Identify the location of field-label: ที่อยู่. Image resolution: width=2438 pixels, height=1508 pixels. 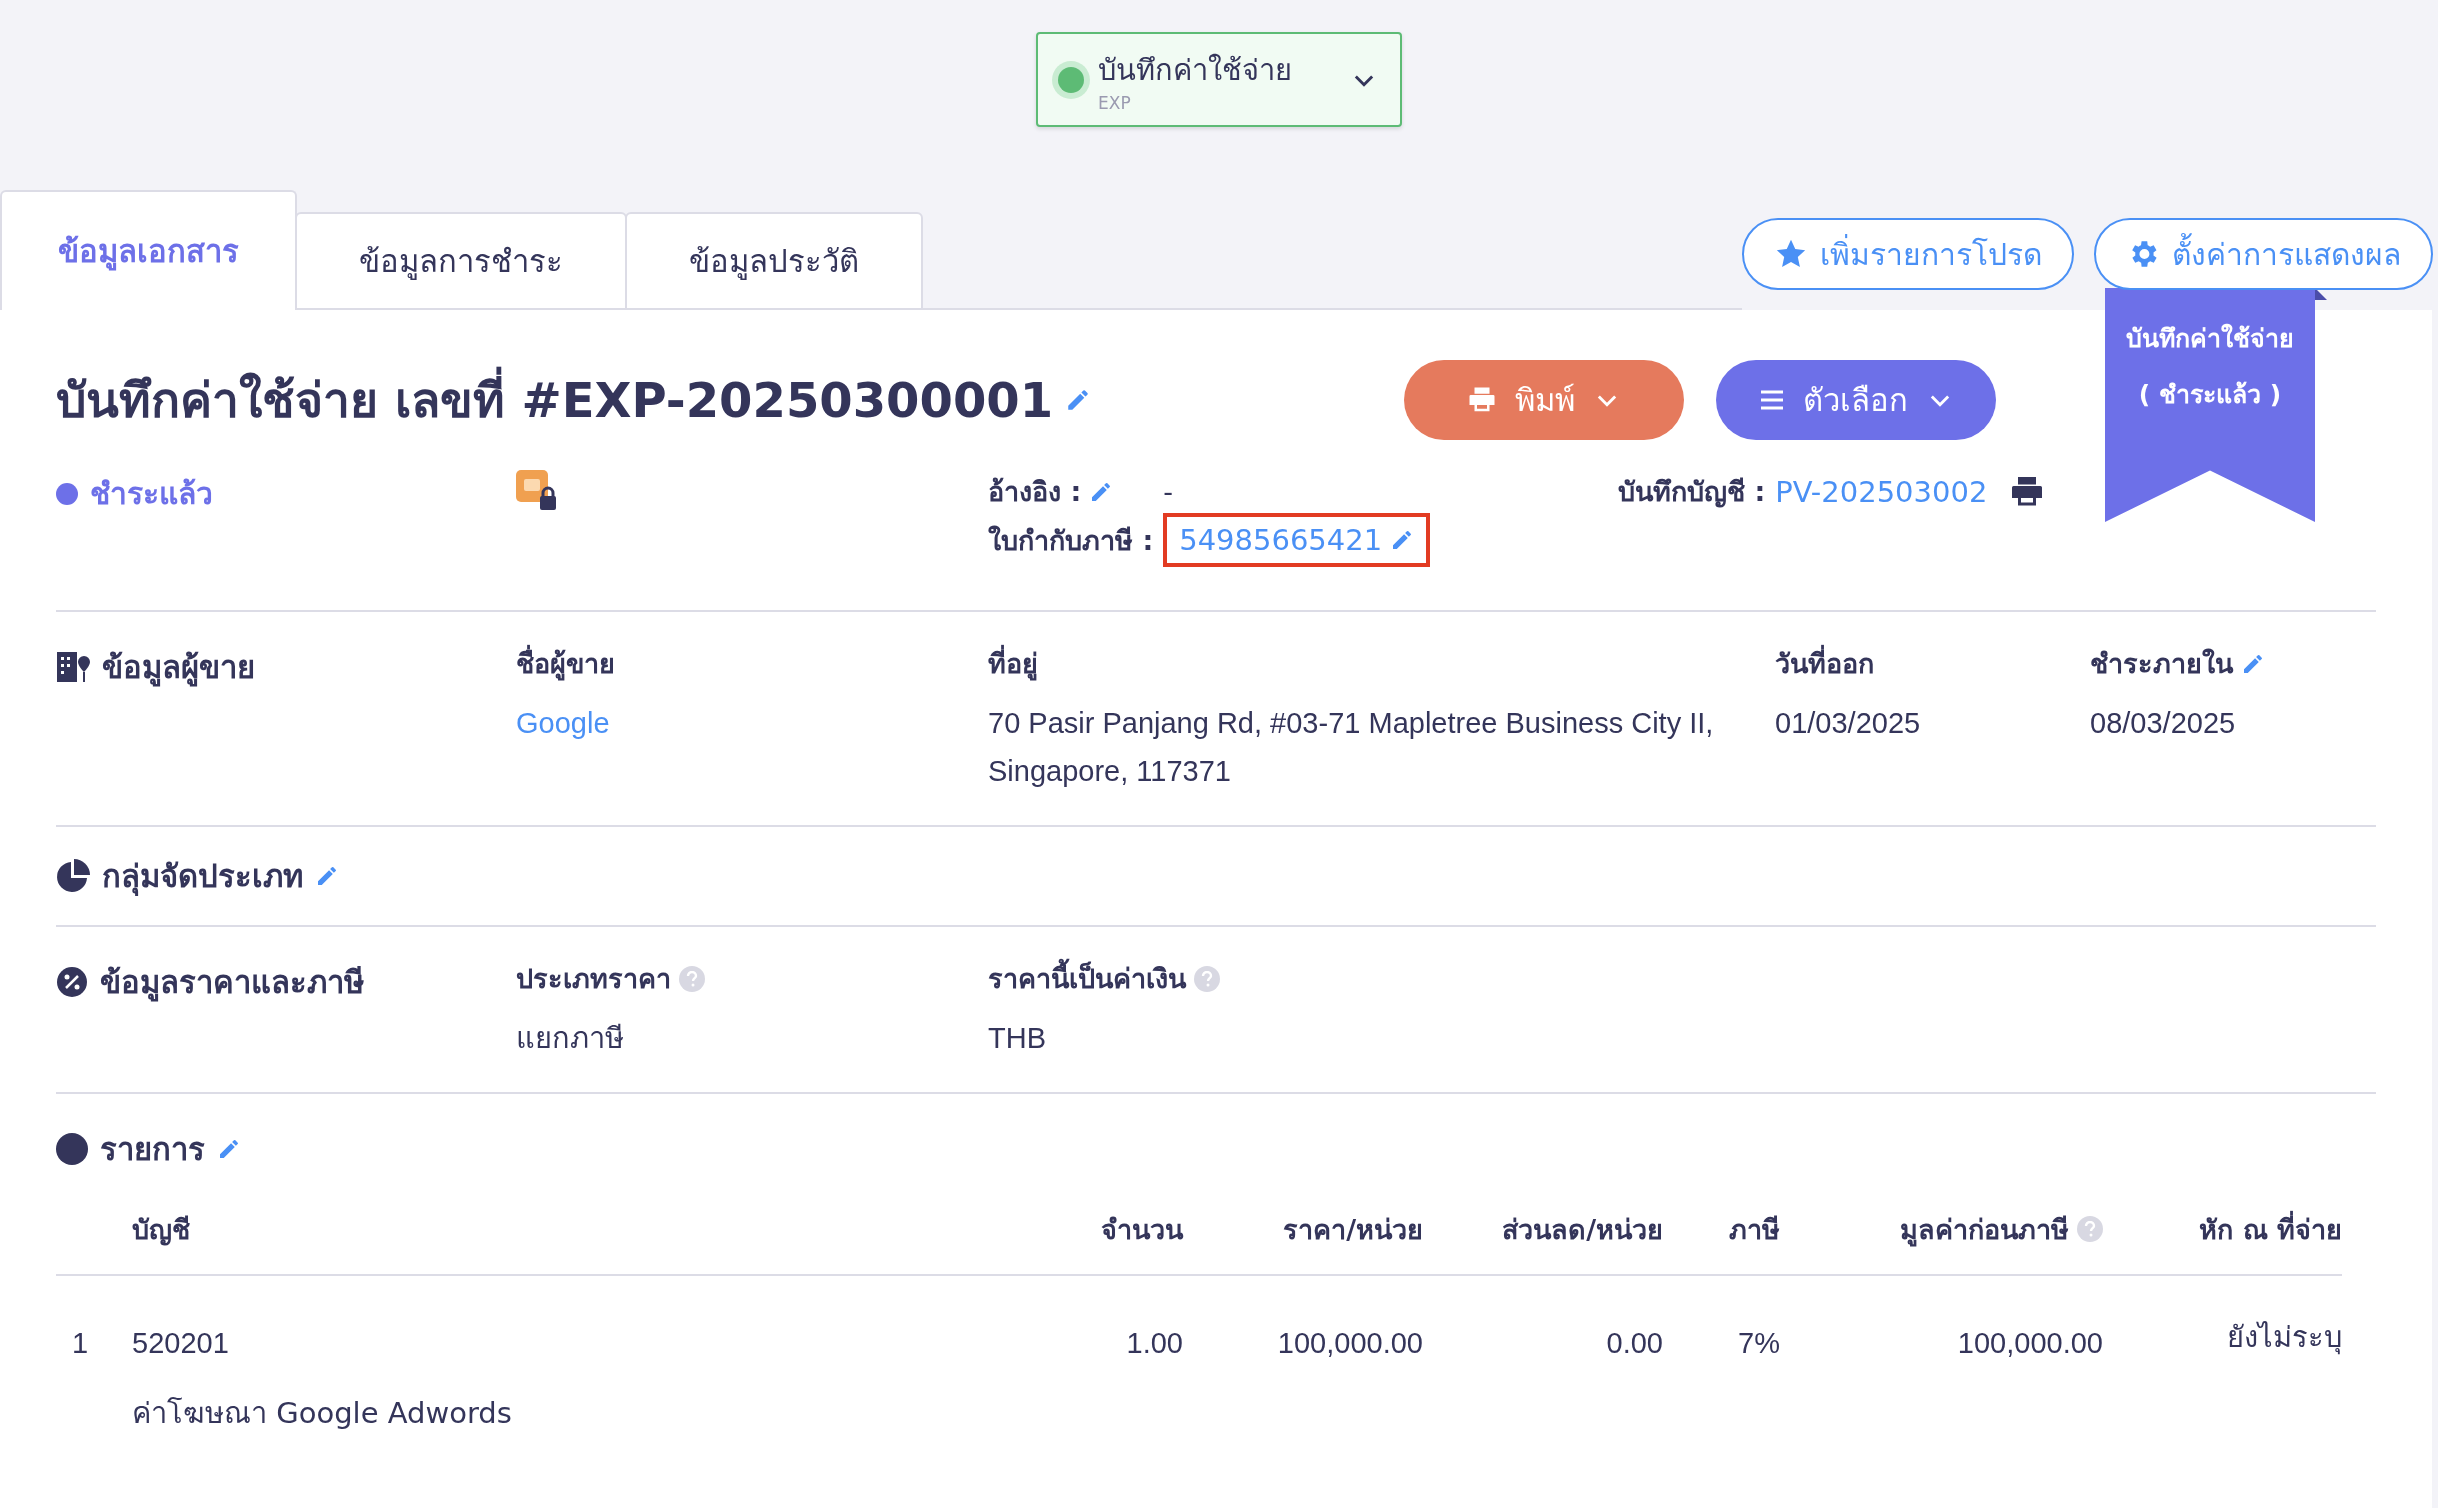
(1381, 663).